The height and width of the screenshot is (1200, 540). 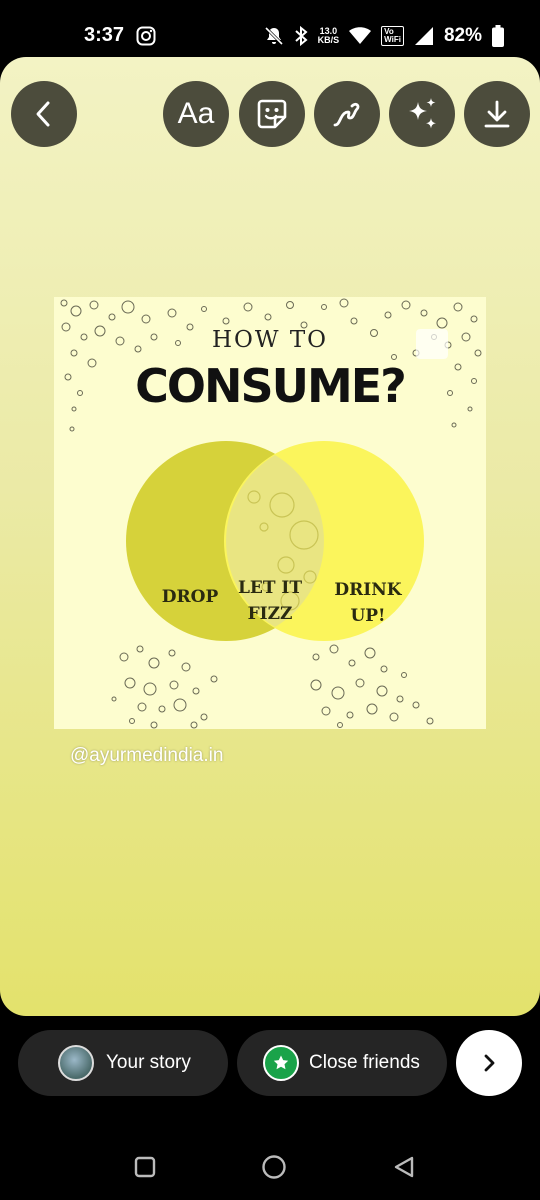 I want to click on venn-middle-line2: FIZZ, so click(x=270, y=614).